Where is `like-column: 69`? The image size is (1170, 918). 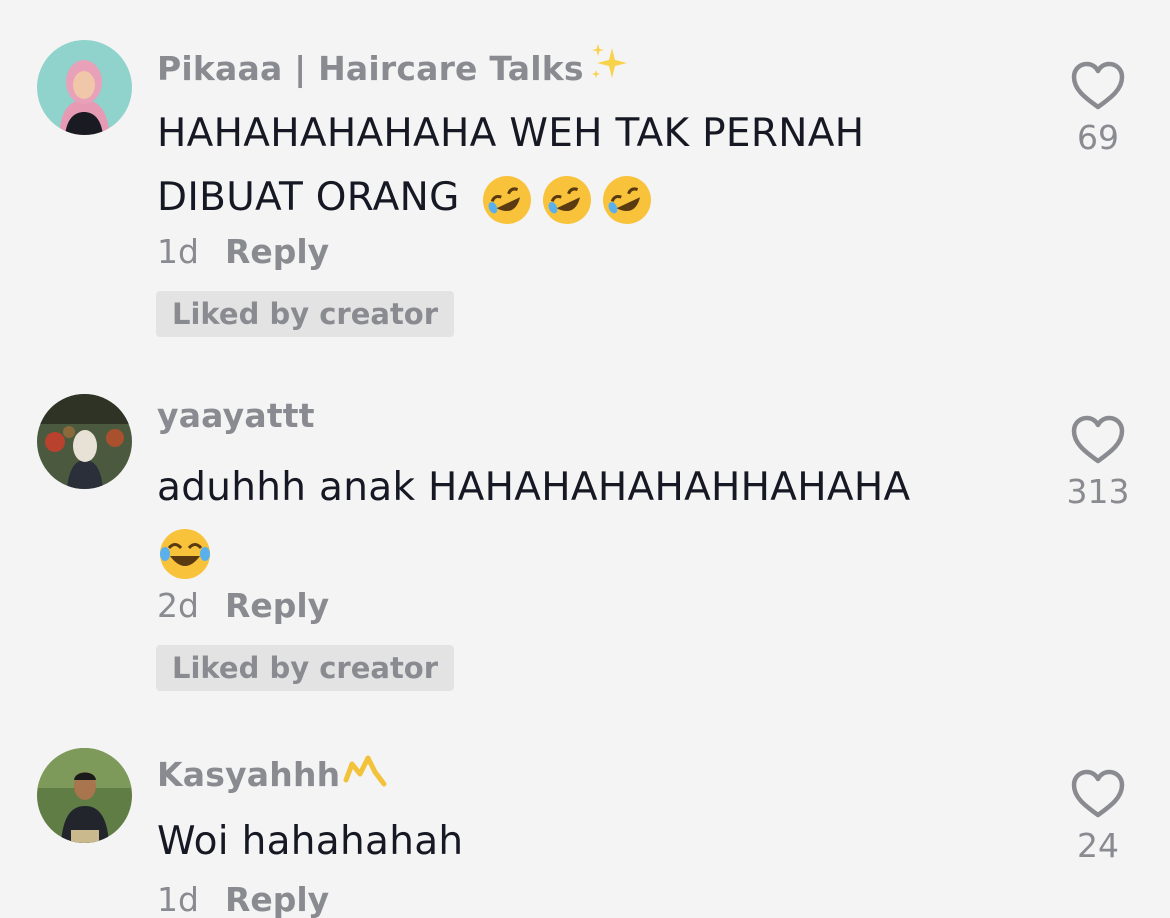 like-column: 69 is located at coordinates (1098, 108).